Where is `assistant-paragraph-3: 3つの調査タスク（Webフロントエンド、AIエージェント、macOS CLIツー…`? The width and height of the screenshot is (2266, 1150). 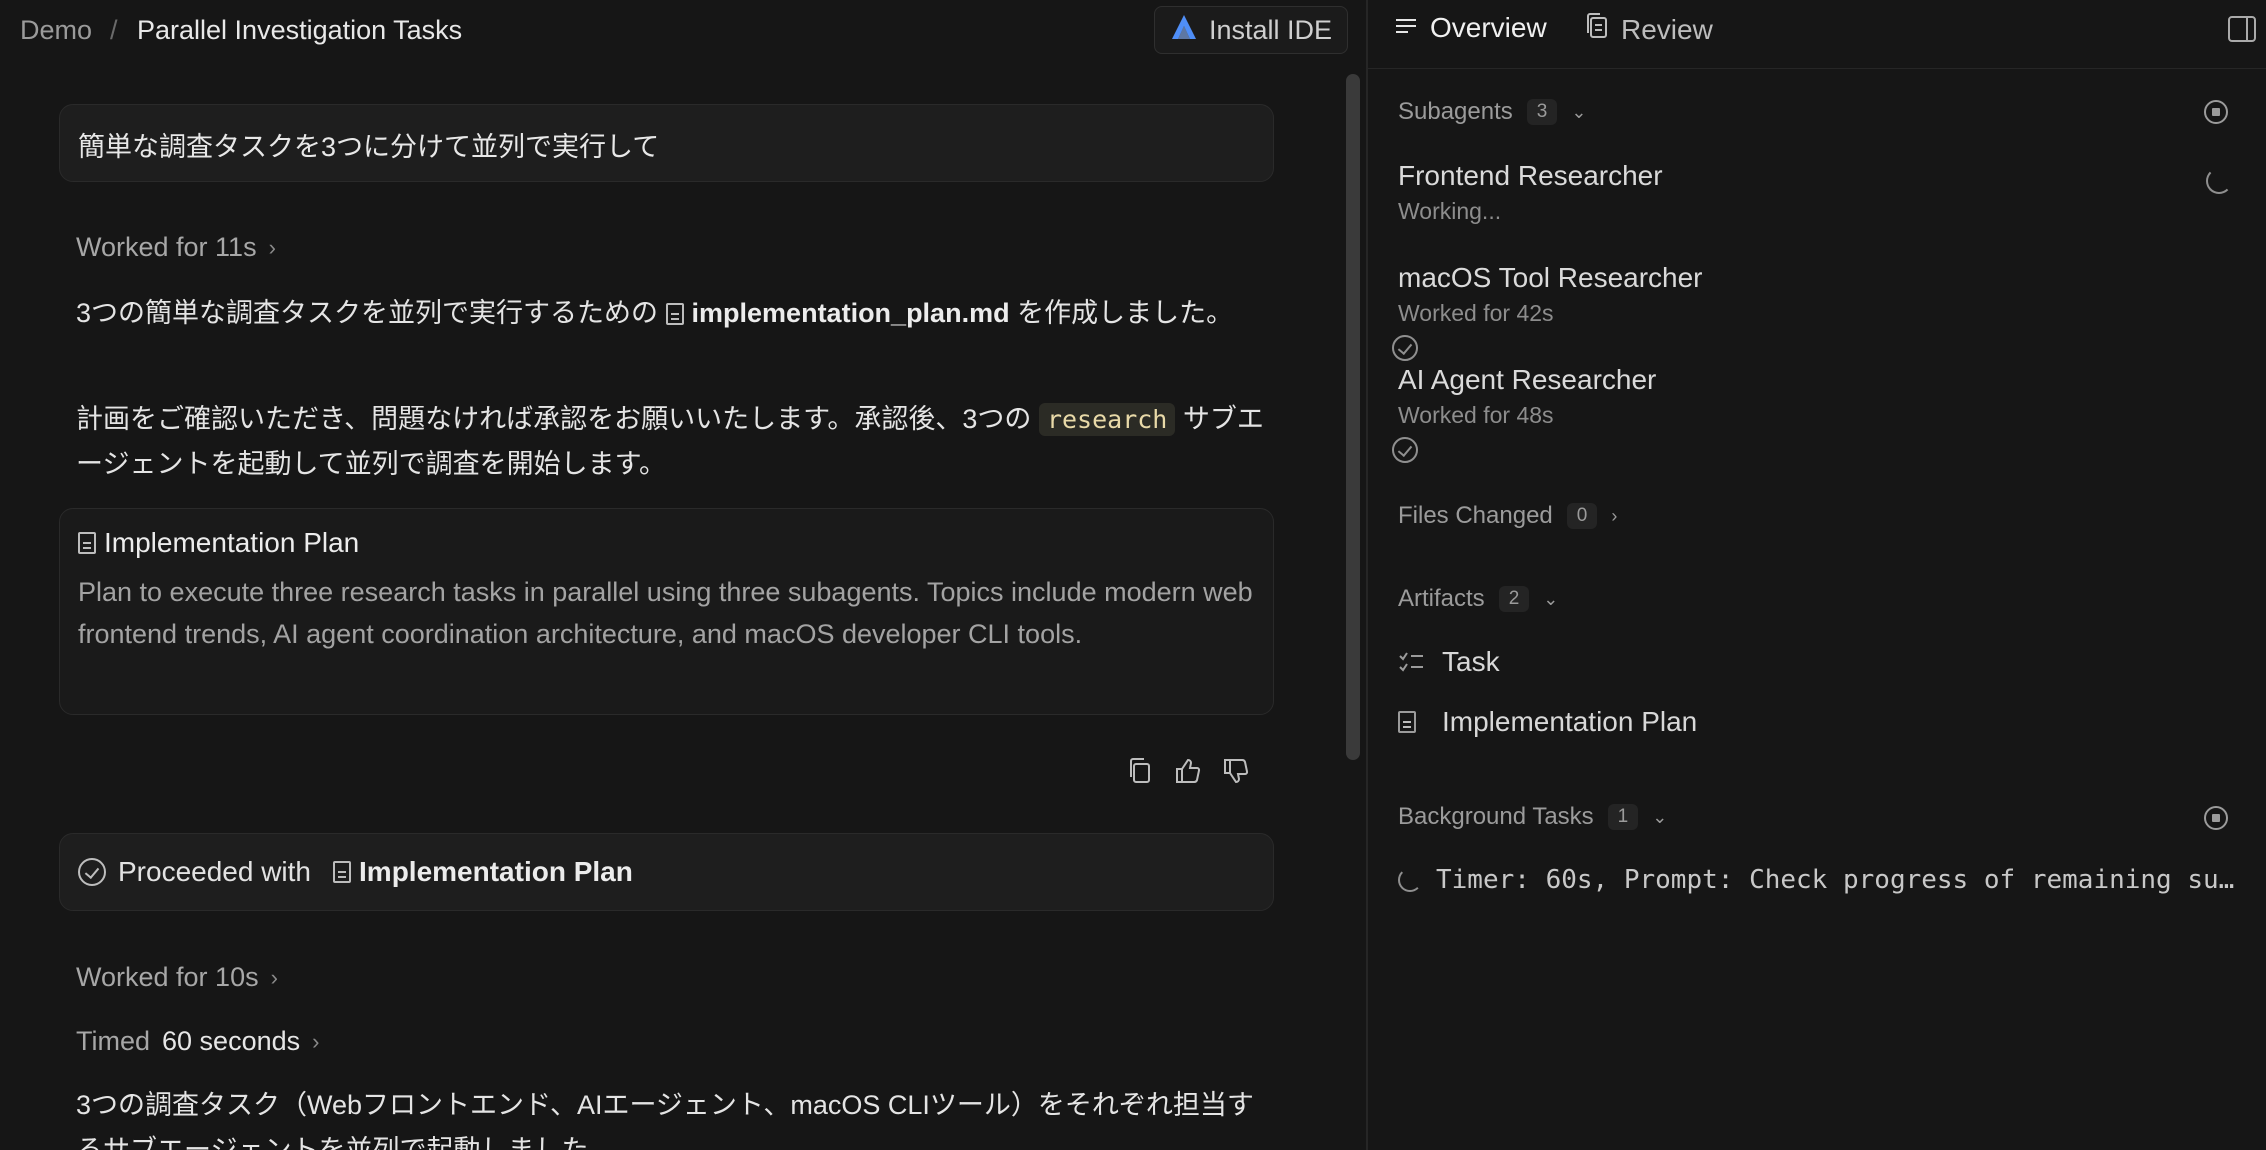 assistant-paragraph-3: 3つの調査タスク（Webフロントエンド、AIエージェント、macOS CLIツー… is located at coordinates (665, 1120).